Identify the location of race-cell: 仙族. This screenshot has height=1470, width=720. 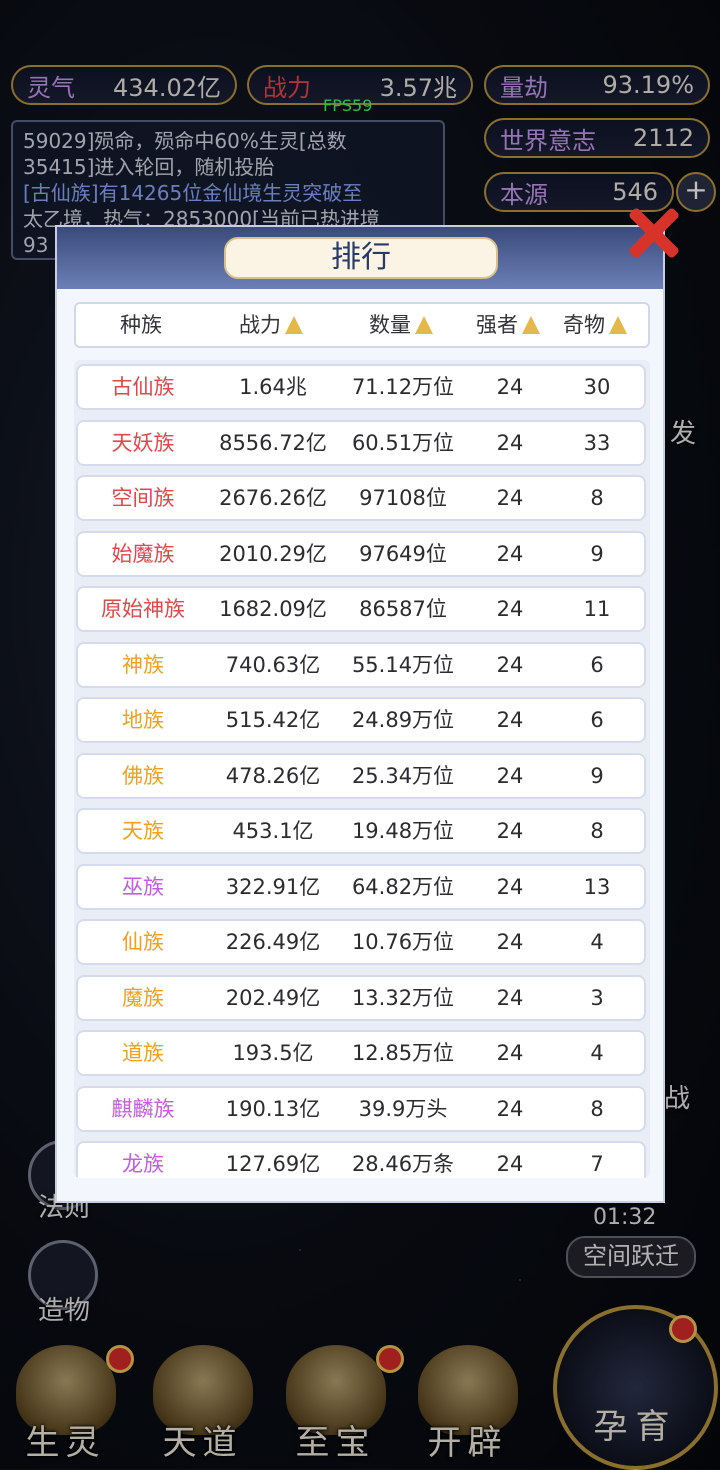
(143, 942).